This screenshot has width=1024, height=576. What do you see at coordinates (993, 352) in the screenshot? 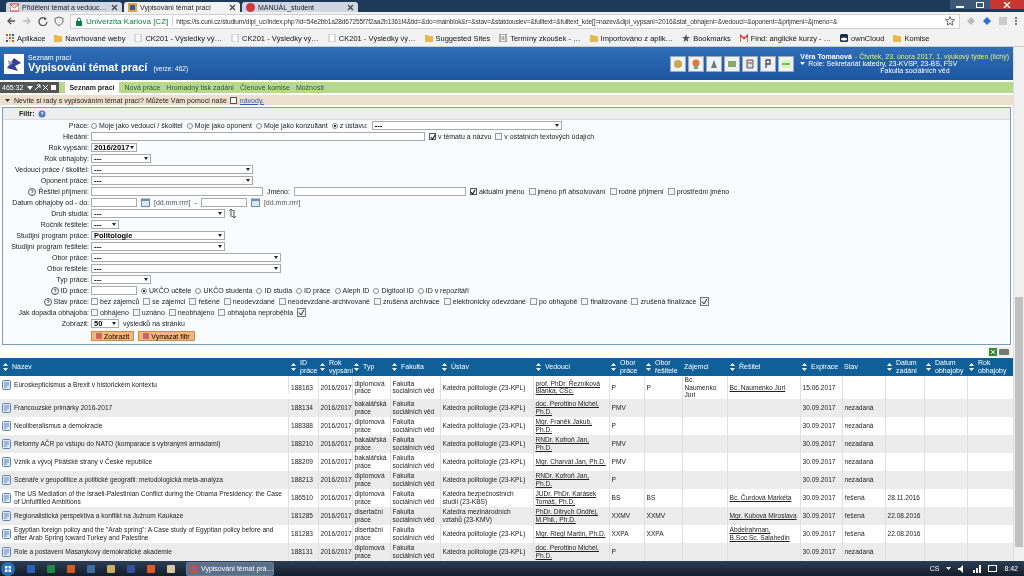
I see `spreadsheet-icon` at bounding box center [993, 352].